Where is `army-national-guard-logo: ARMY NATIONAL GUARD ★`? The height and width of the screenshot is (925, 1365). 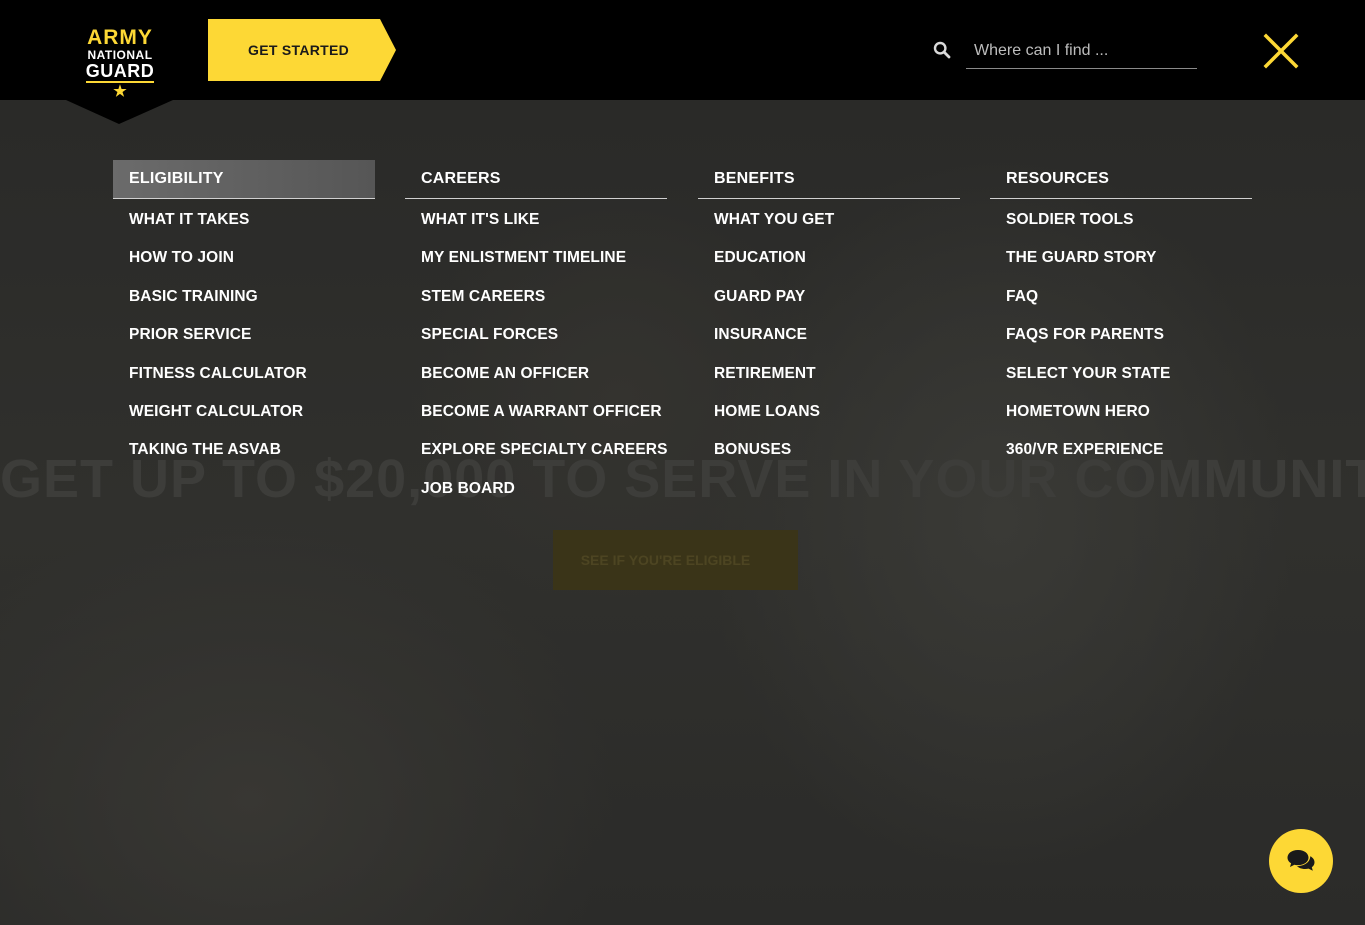 army-national-guard-logo: ARMY NATIONAL GUARD ★ is located at coordinates (120, 65).